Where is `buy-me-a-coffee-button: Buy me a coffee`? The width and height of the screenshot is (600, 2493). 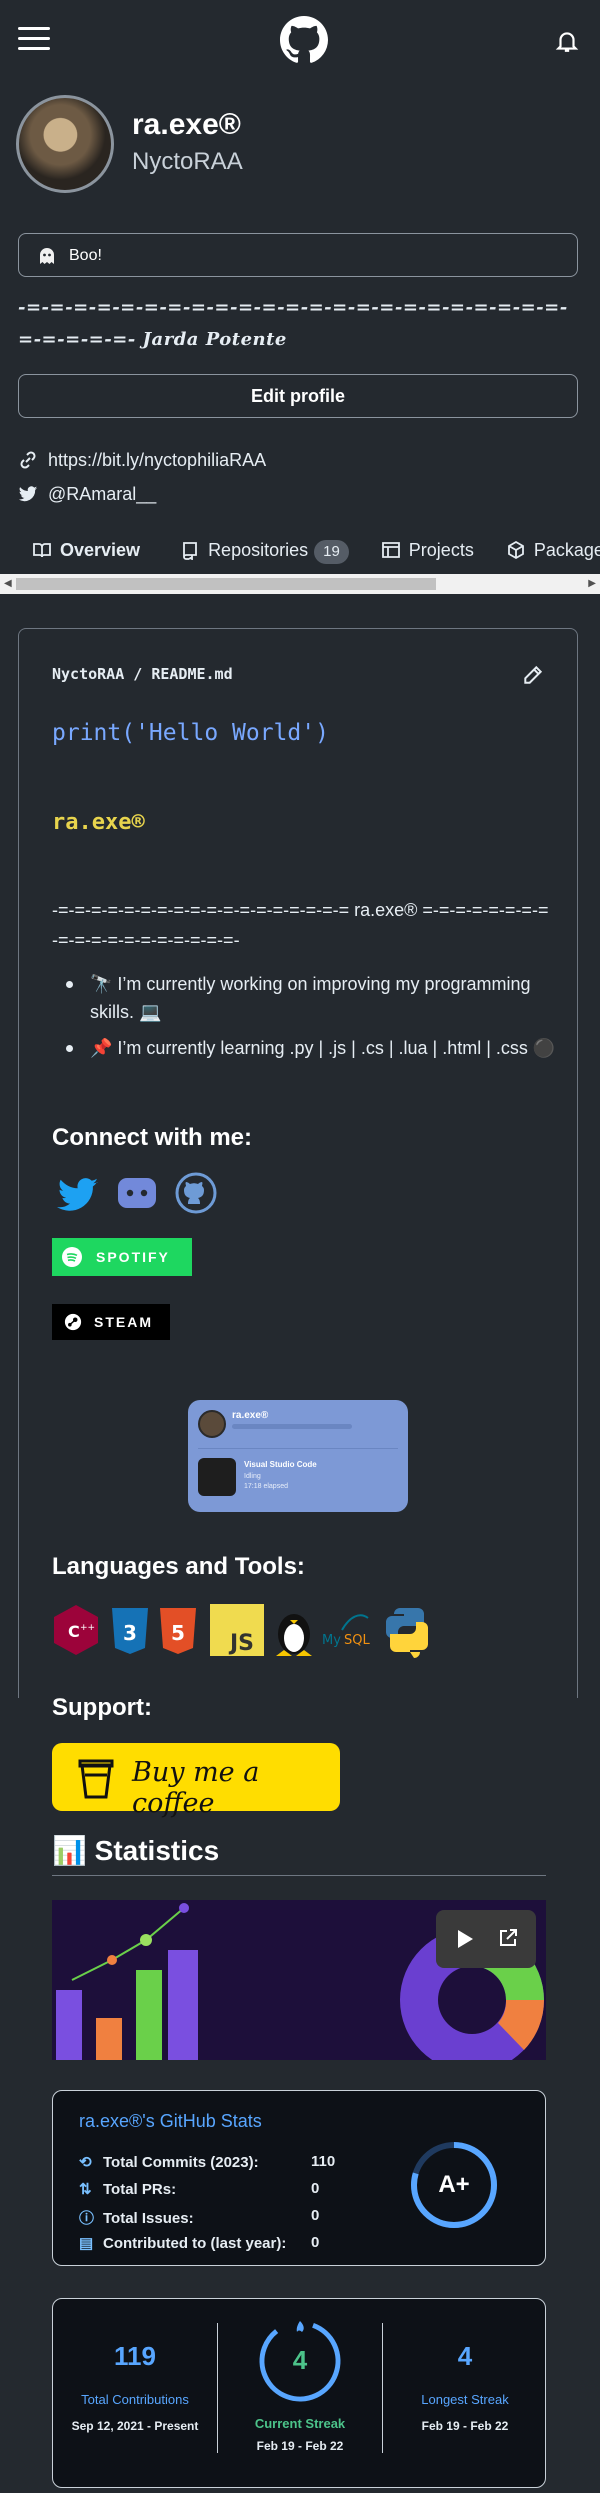 buy-me-a-coffee-button: Buy me a coffee is located at coordinates (196, 1781).